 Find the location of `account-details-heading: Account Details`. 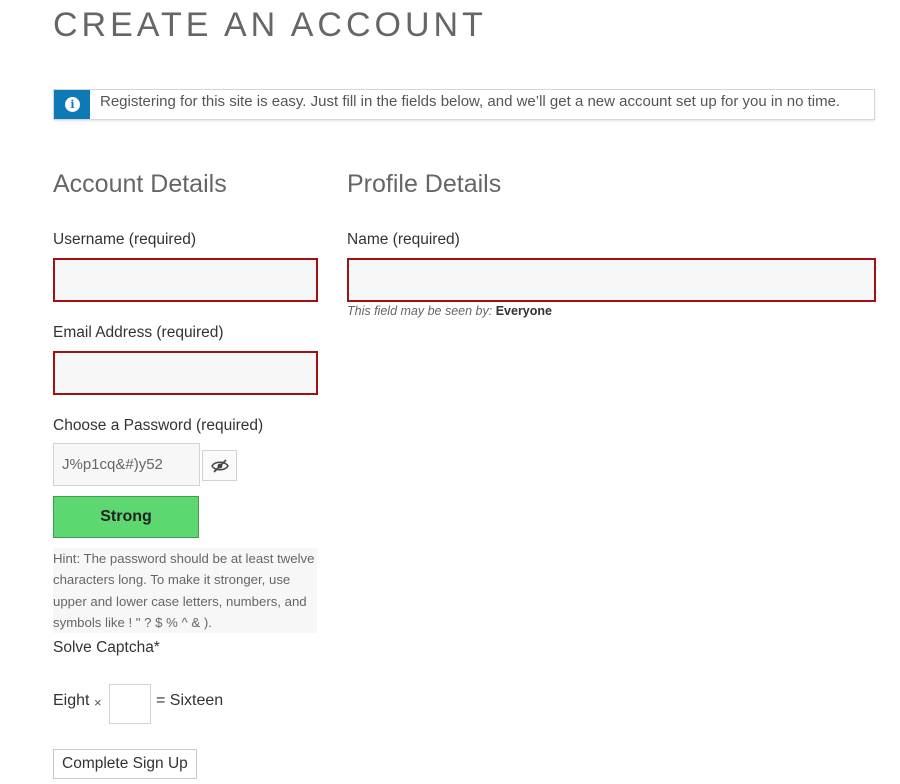

account-details-heading: Account Details is located at coordinates (140, 184).